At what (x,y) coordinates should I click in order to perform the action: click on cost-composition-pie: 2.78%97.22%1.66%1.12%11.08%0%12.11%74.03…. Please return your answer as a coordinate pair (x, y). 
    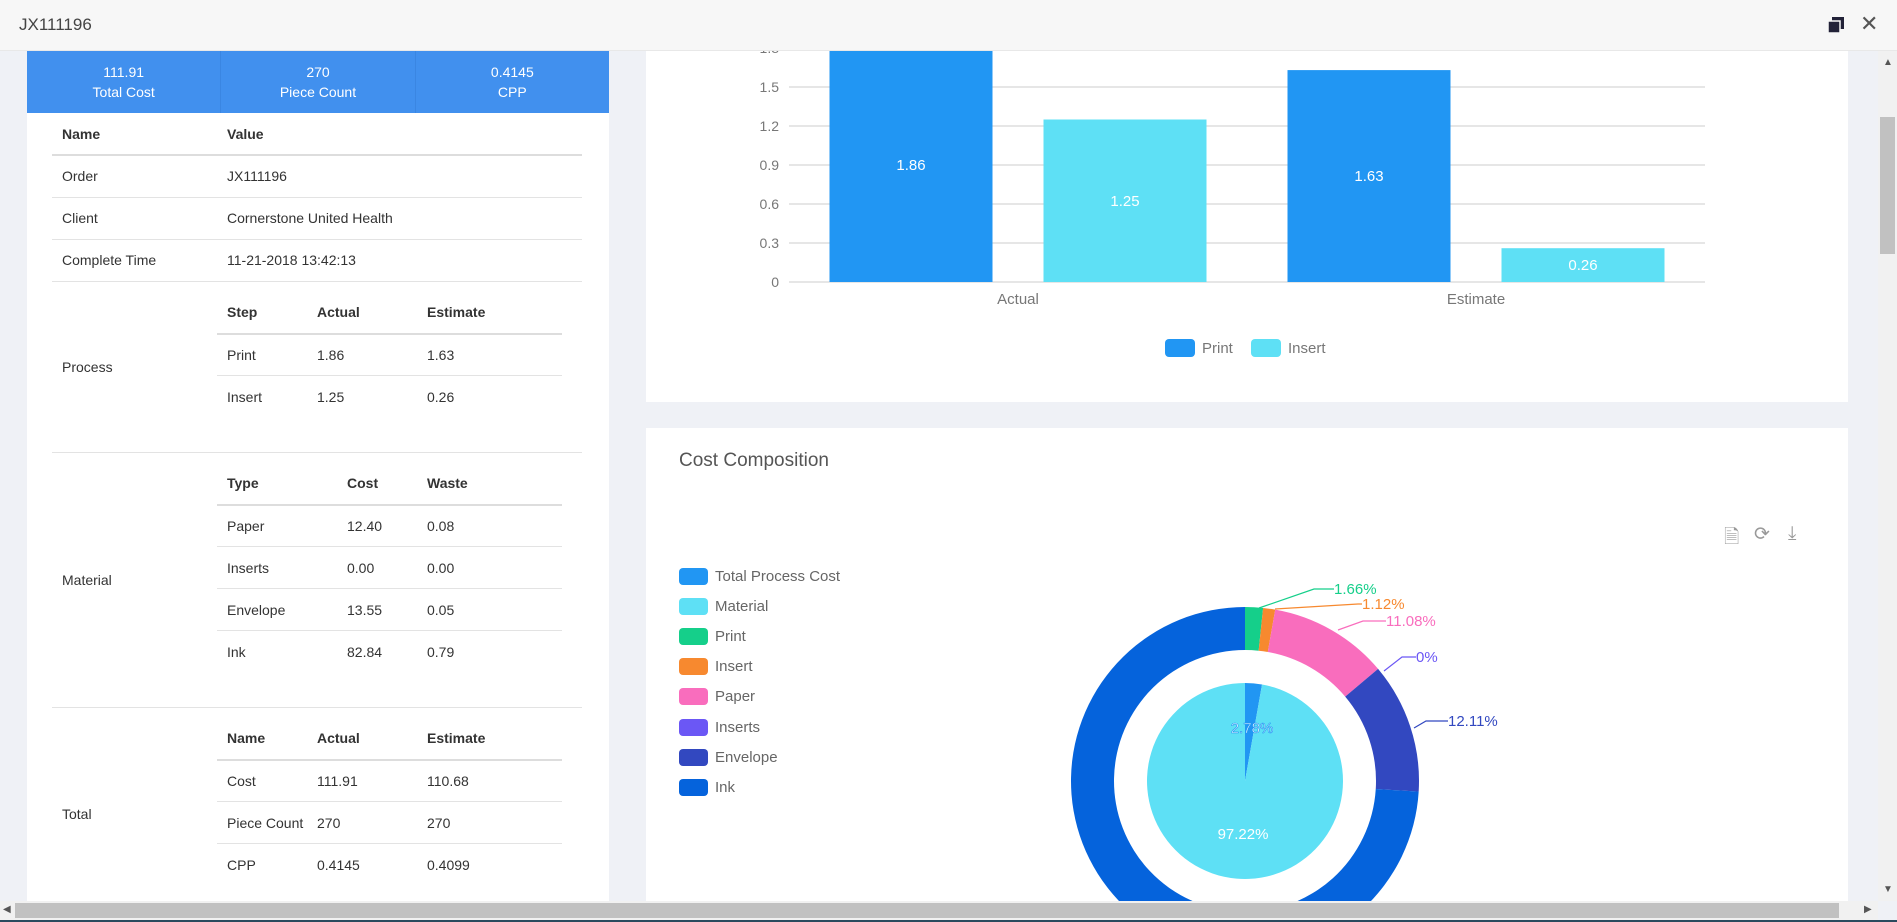
    Looking at the image, I should click on (1284, 741).